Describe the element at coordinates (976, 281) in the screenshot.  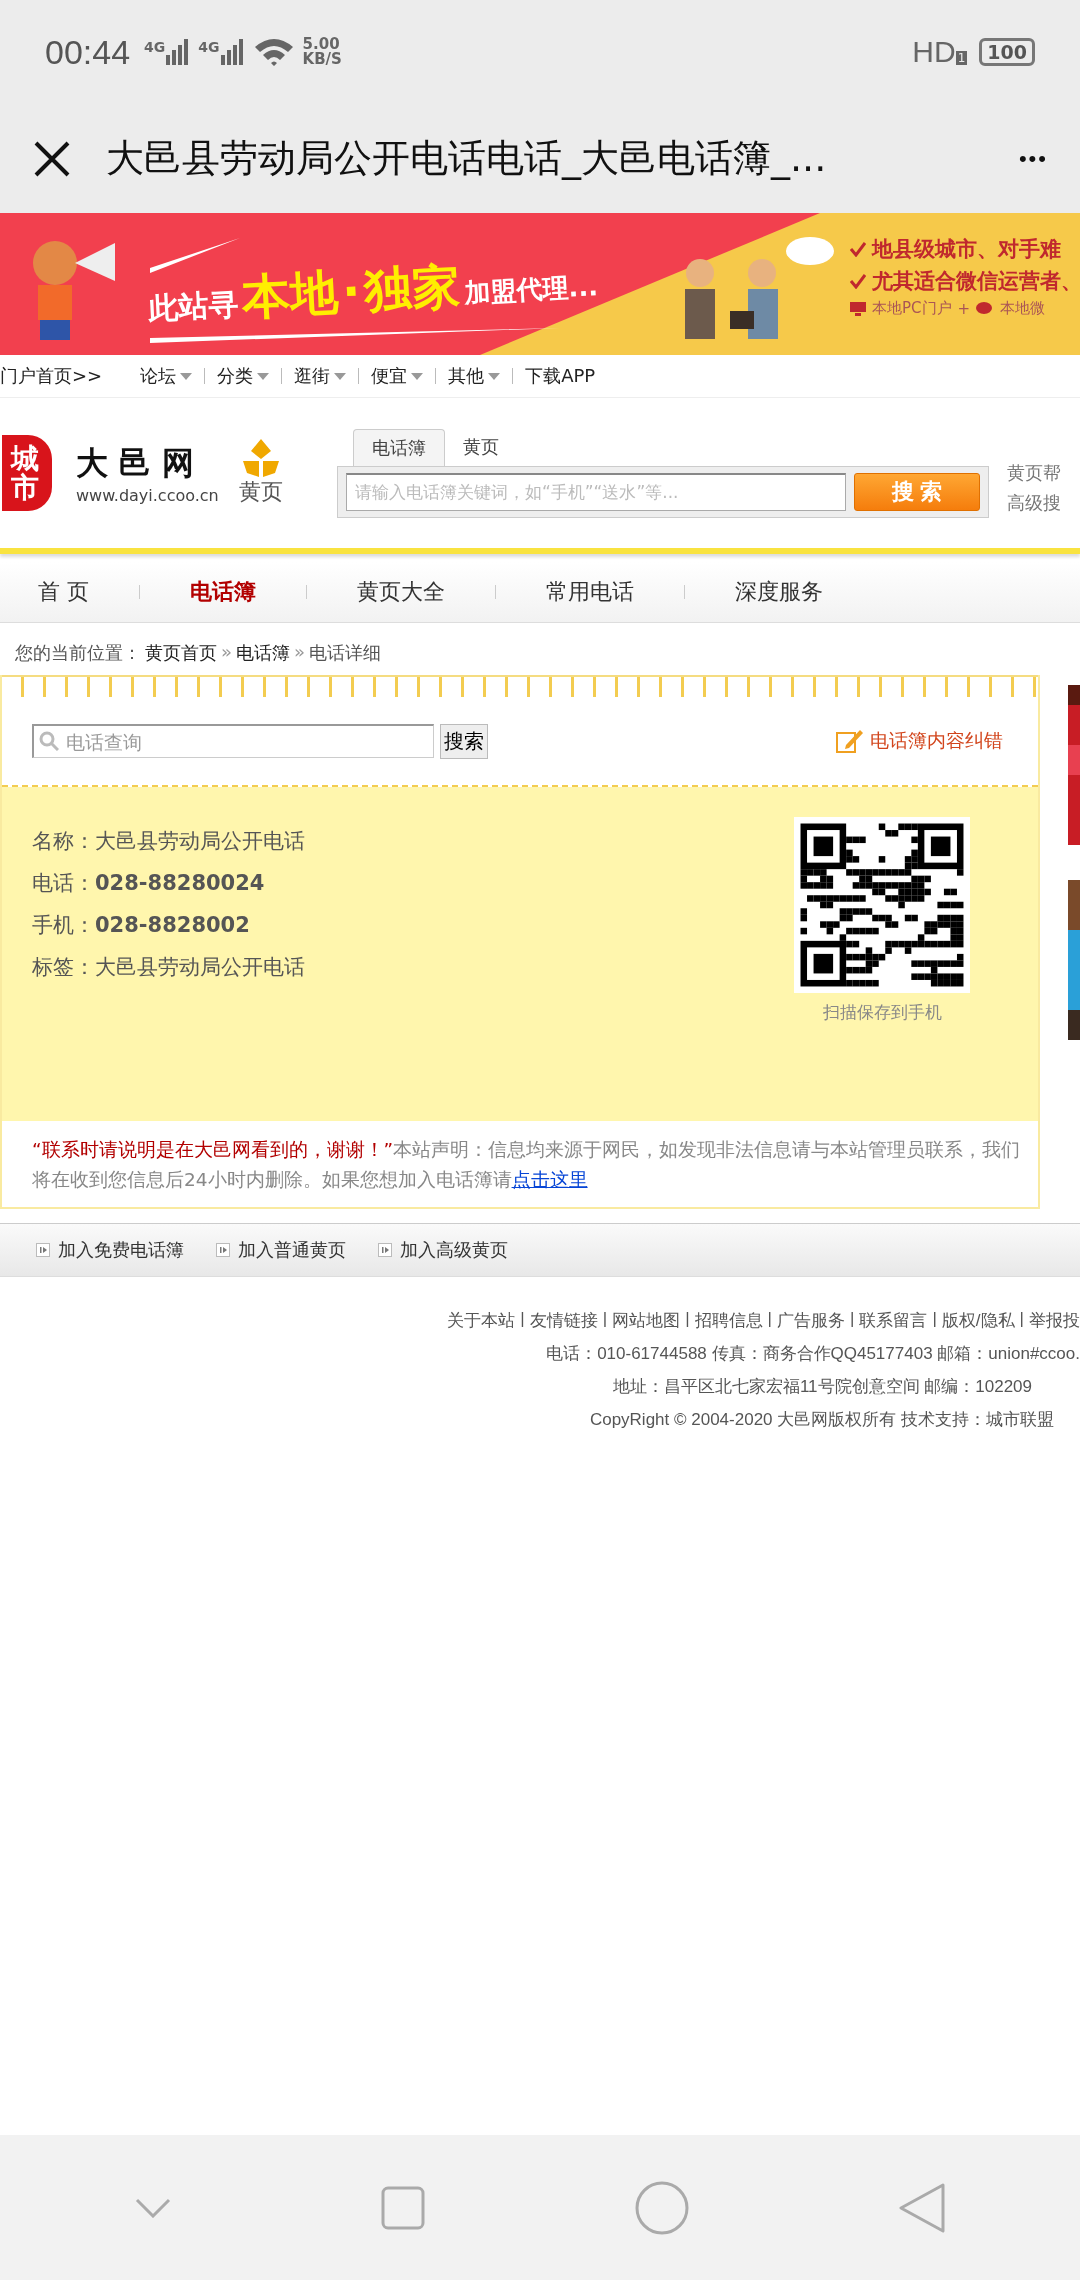
I see `feature-text: 尤其适合微信运营者、` at that location.